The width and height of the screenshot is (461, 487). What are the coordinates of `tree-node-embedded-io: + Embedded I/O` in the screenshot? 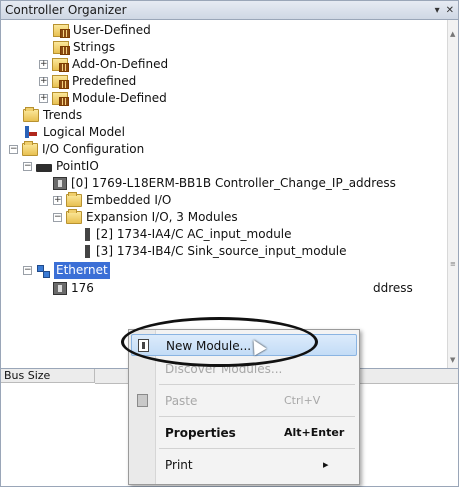 It's located at (112, 200).